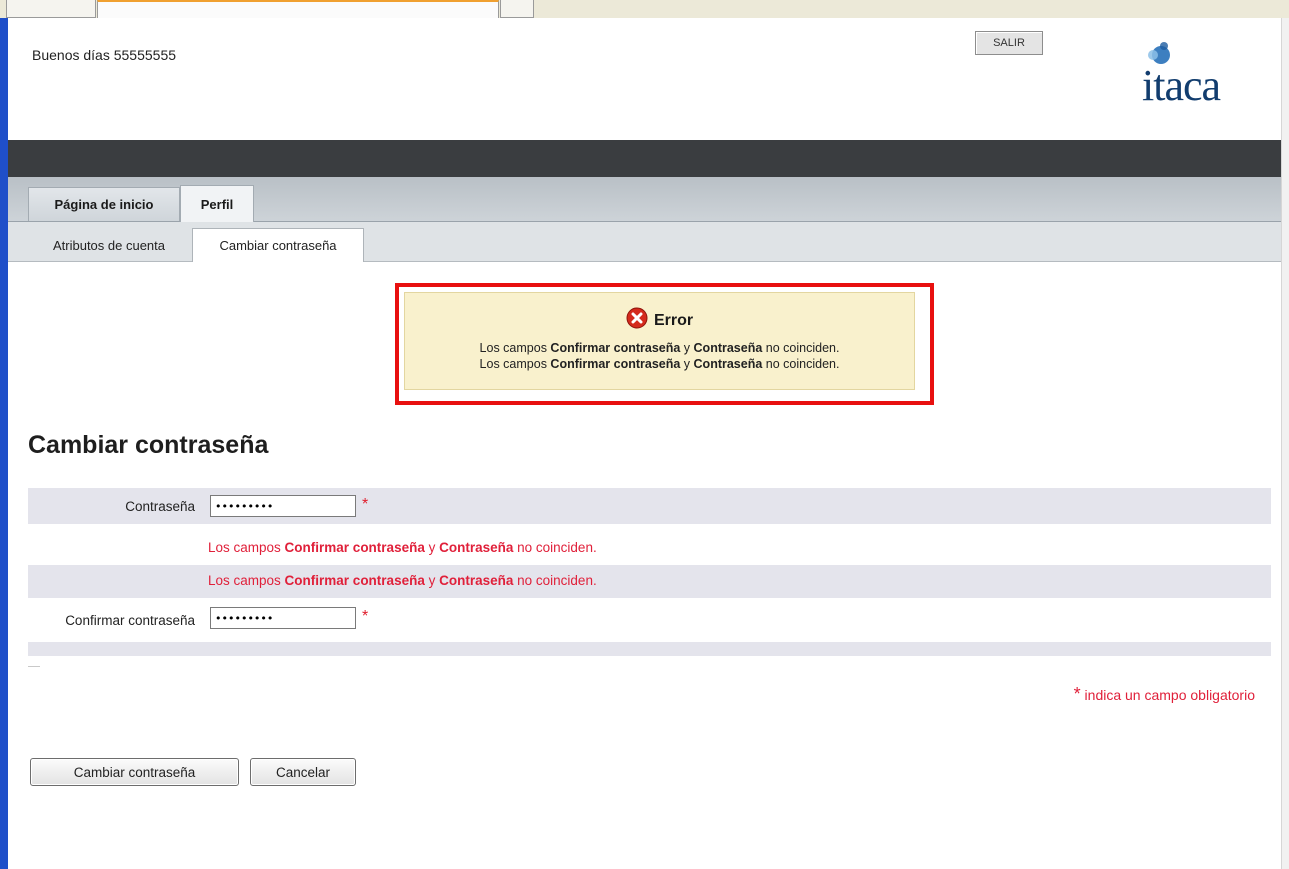 This screenshot has height=869, width=1289. I want to click on tab-pagina-de-inicio: Página de inicio, so click(104, 204).